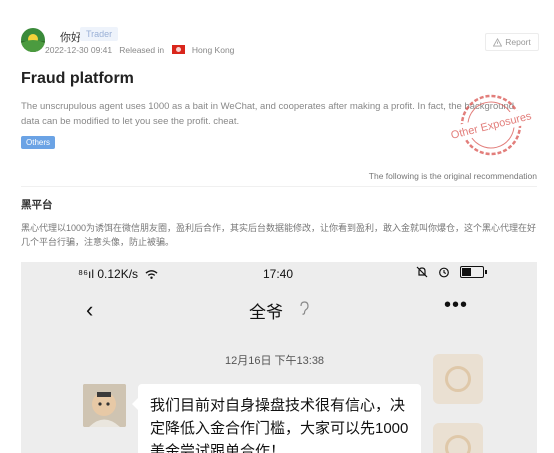 The width and height of the screenshot is (554, 453). What do you see at coordinates (79, 49) in the screenshot?
I see `post-date: 2022-12-30 09:41` at bounding box center [79, 49].